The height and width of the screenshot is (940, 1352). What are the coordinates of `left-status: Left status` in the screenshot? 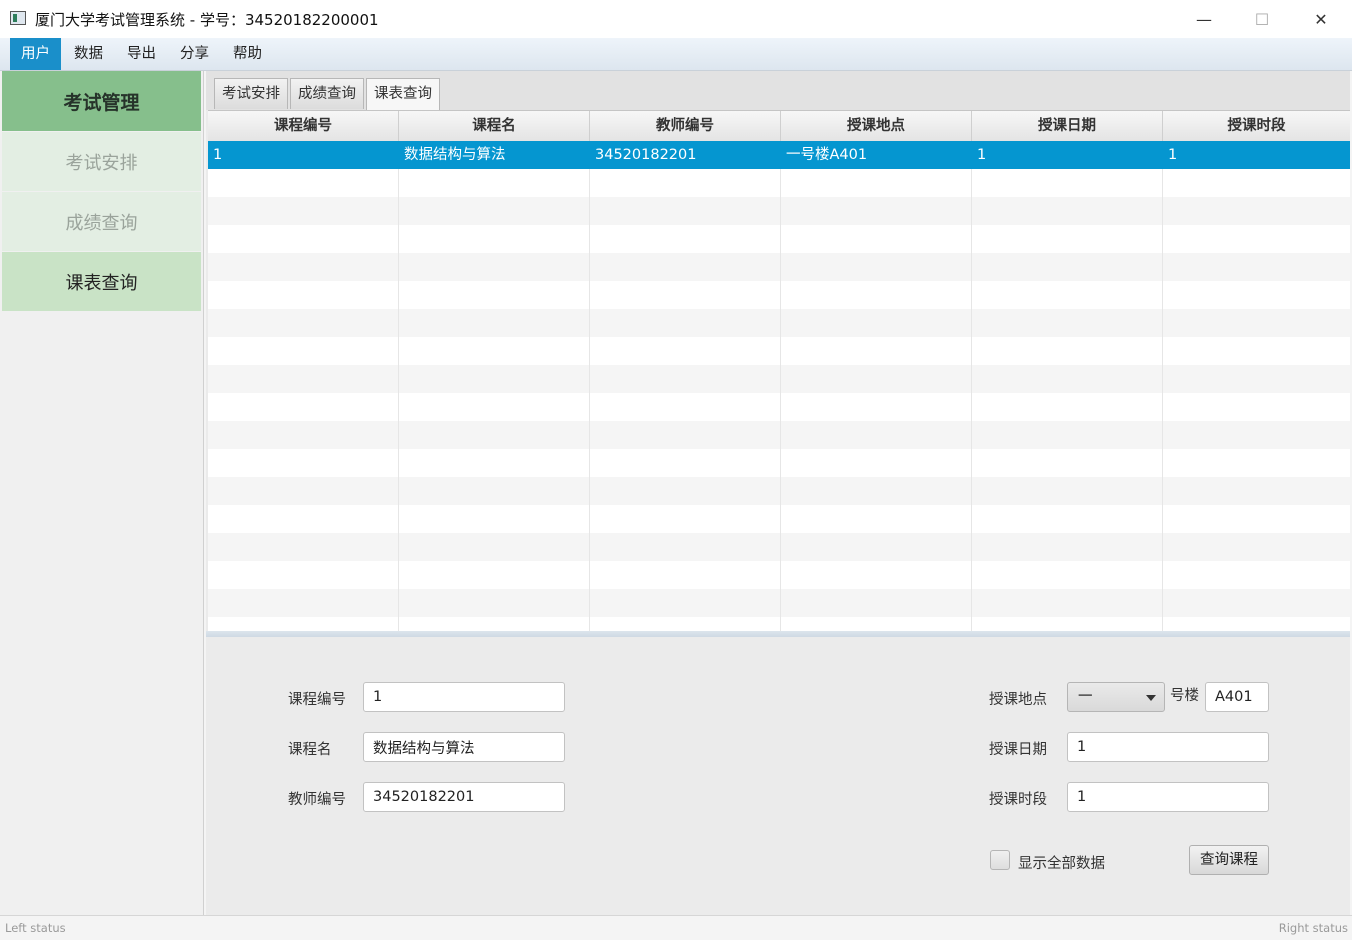 It's located at (35, 928).